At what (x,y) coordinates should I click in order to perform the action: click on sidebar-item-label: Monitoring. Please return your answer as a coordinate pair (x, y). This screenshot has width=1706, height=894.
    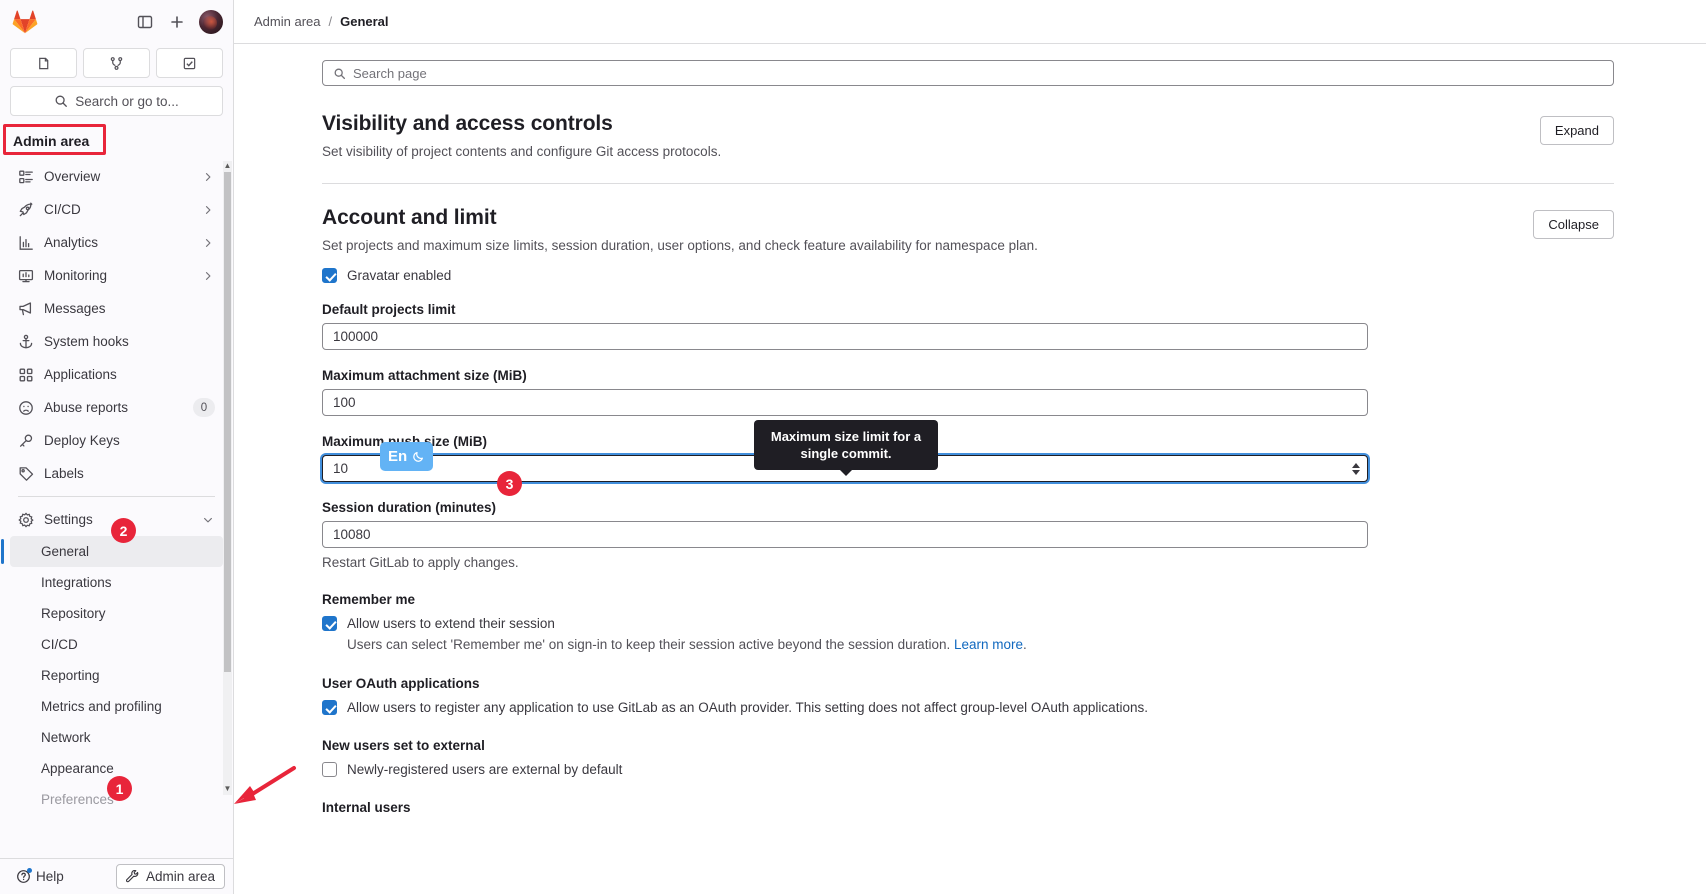
    Looking at the image, I should click on (76, 275).